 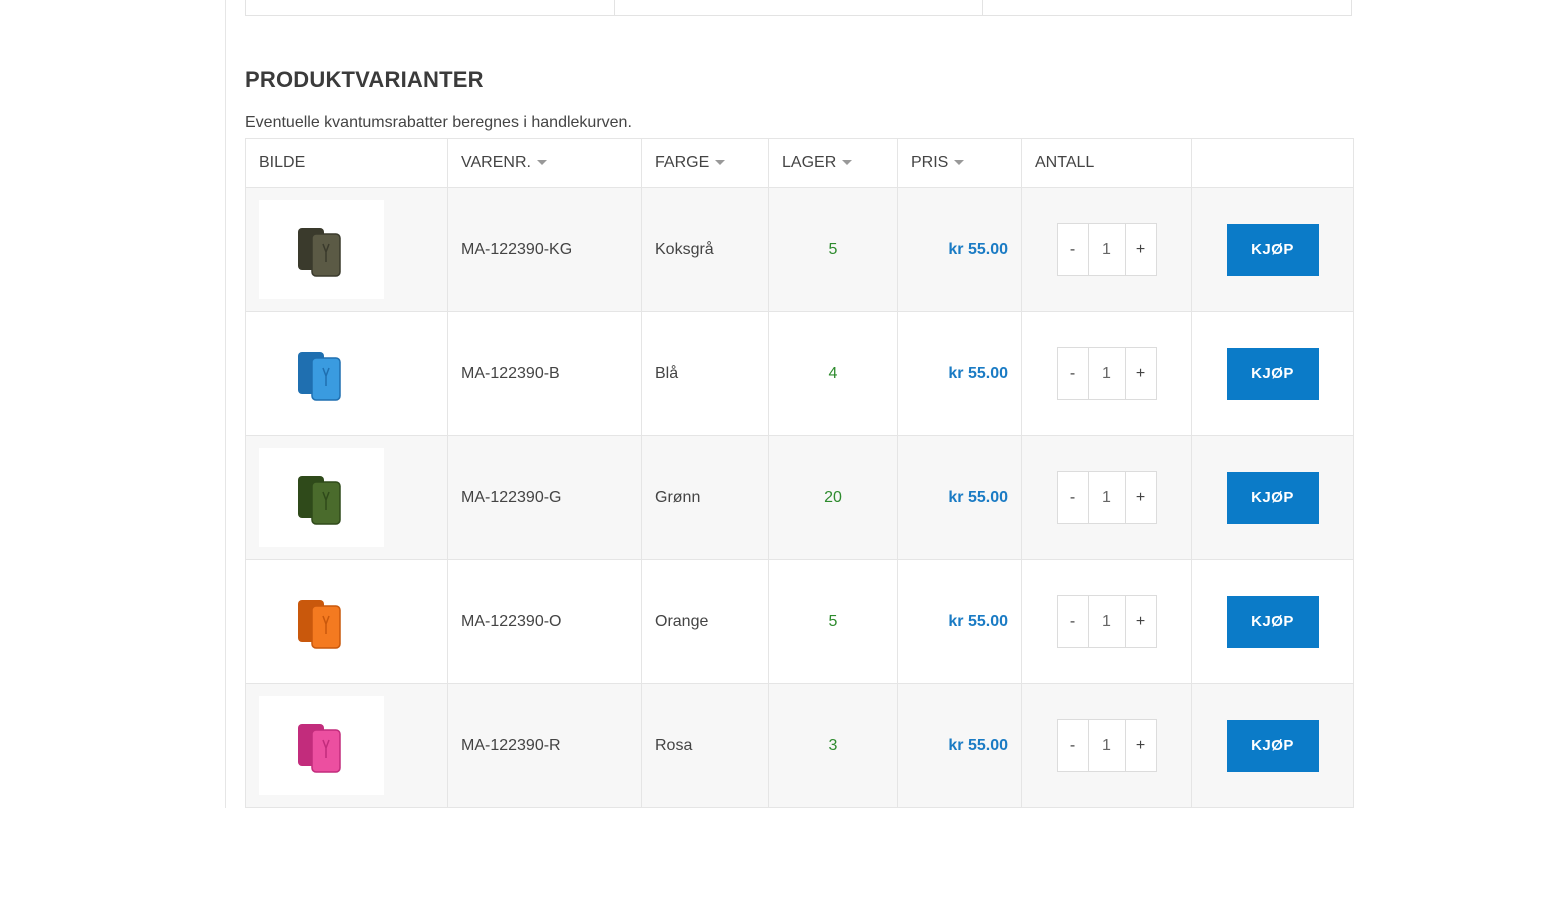 I want to click on color-cell: Grønn, so click(x=705, y=497).